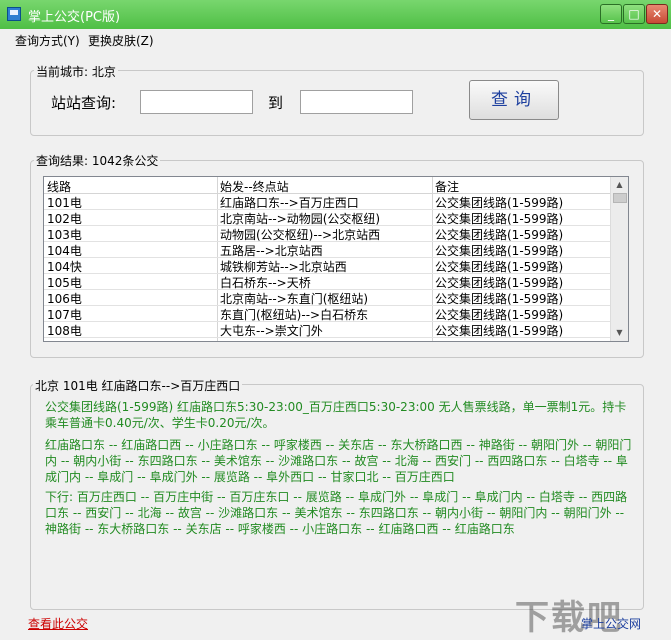 This screenshot has width=671, height=640. What do you see at coordinates (121, 40) in the screenshot?
I see `menu-change-skin: 更换皮肤(Z)` at bounding box center [121, 40].